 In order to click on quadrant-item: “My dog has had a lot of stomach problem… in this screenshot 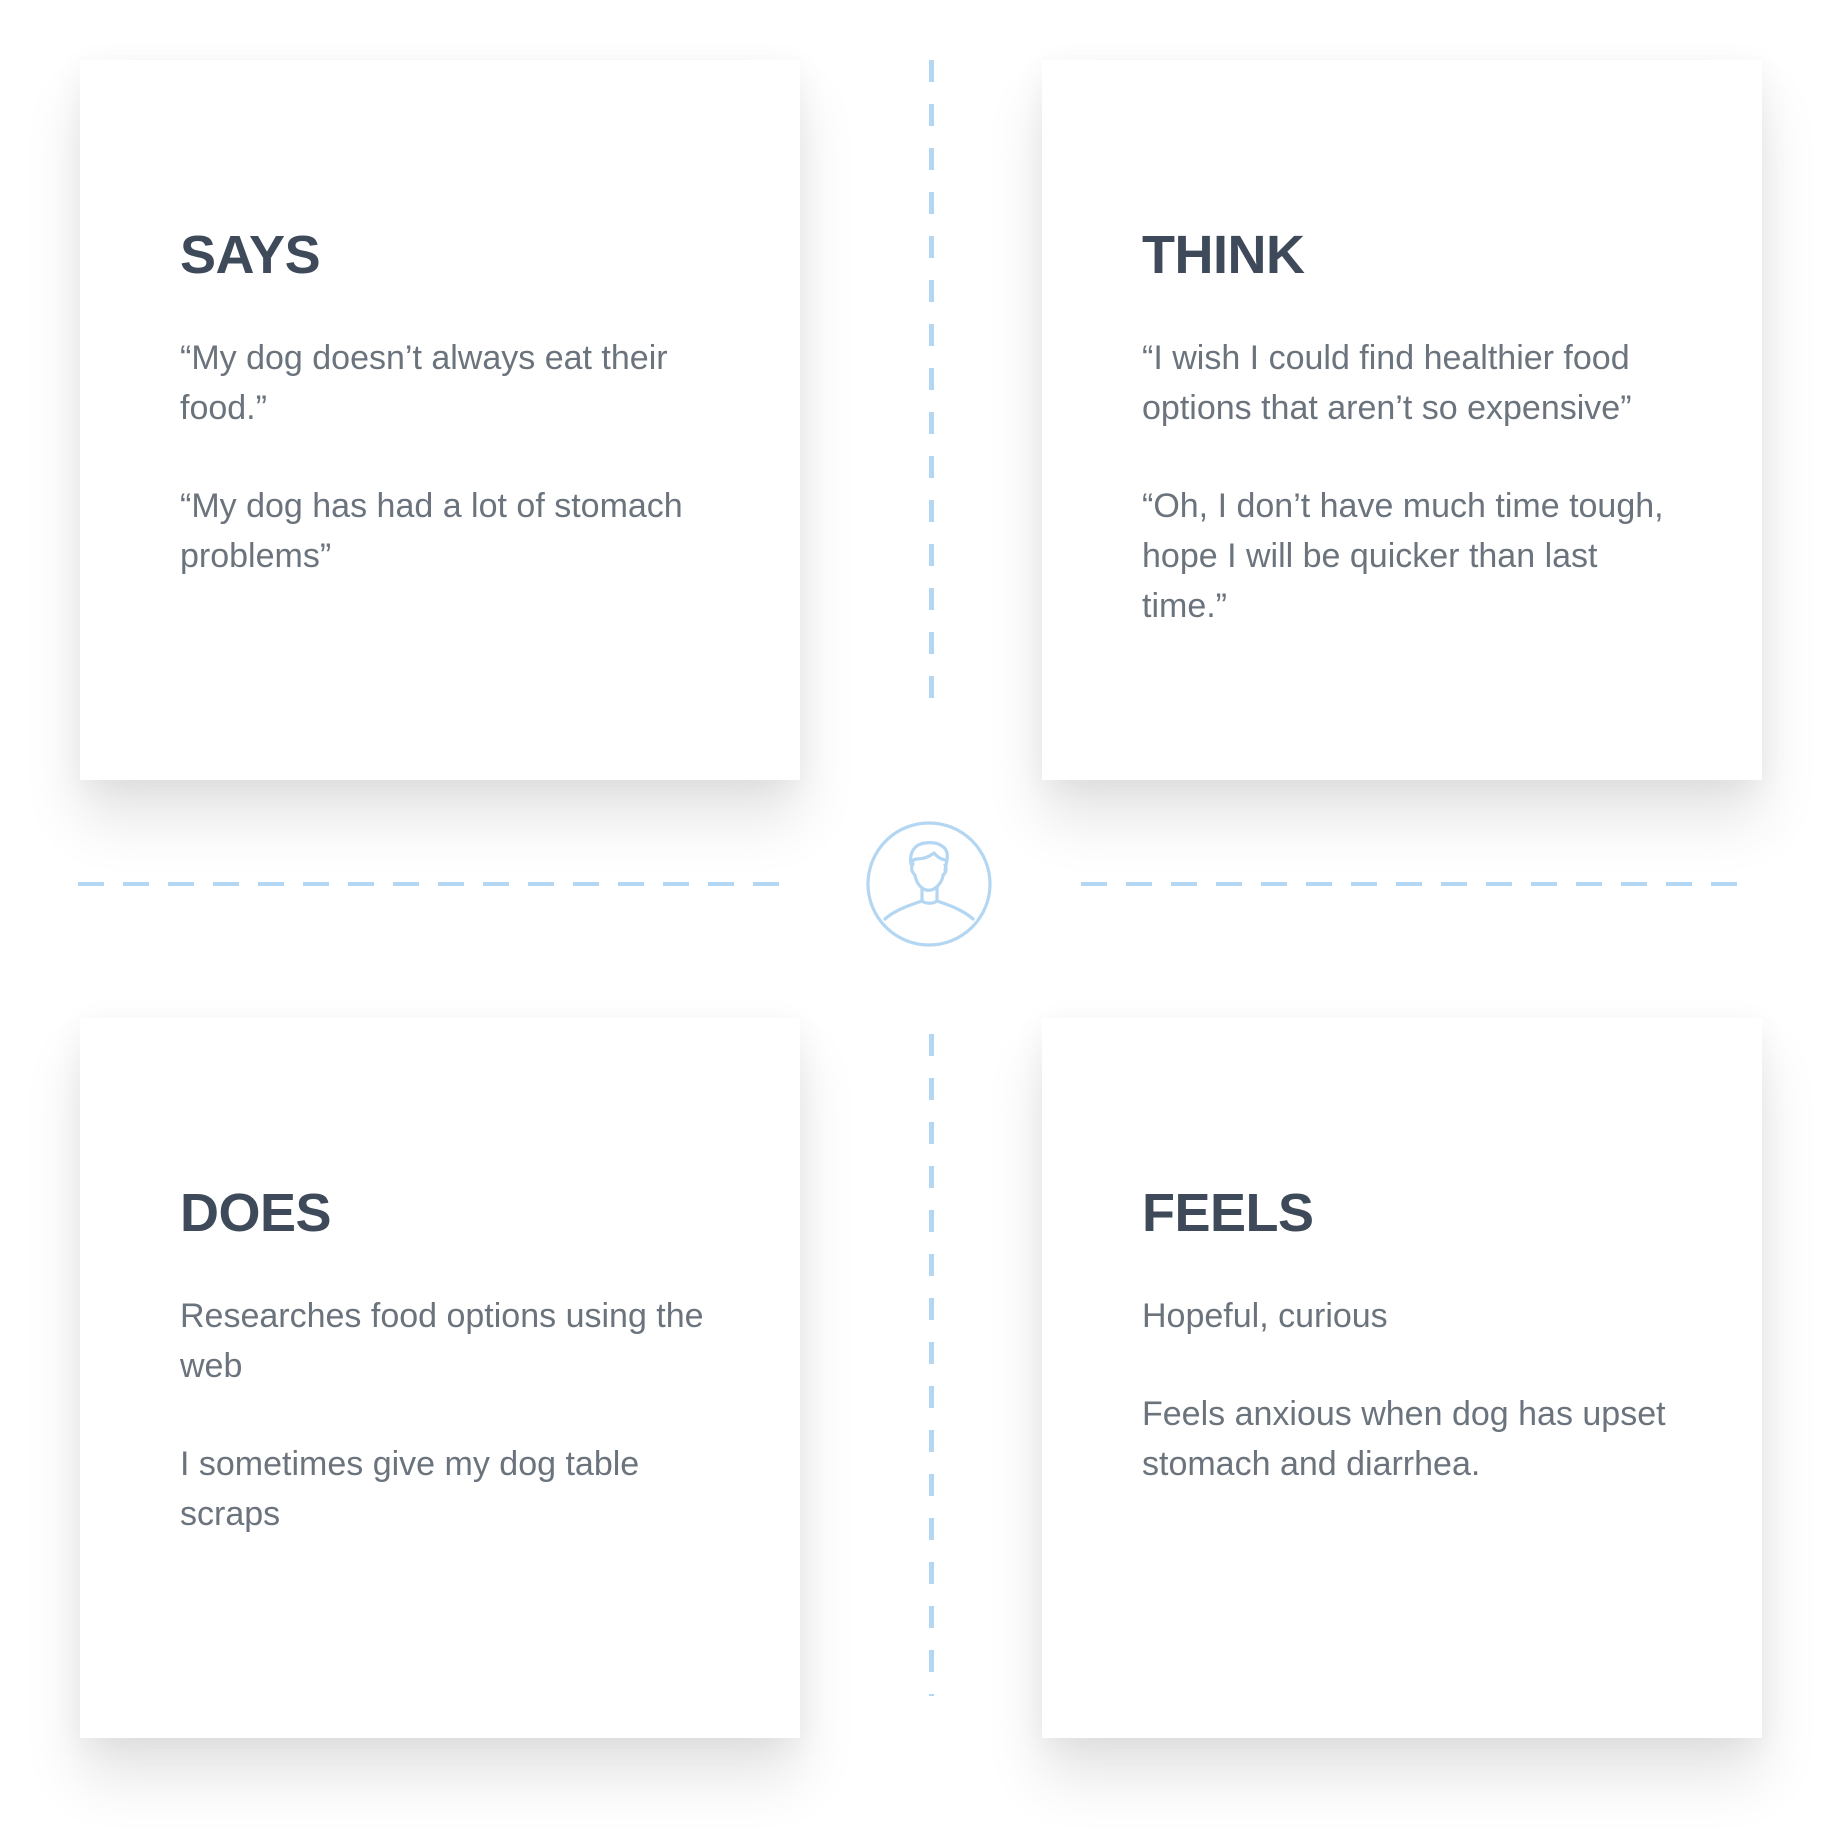, I will do `click(431, 531)`.